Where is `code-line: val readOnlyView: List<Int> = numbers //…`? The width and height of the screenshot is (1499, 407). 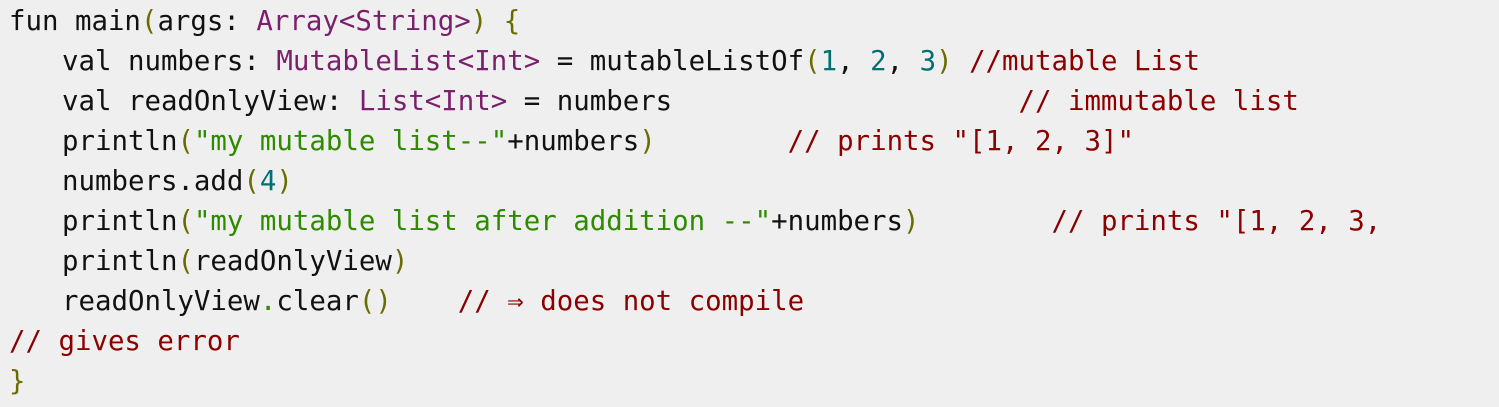
code-line: val readOnlyView: List<Int> = numbers //… is located at coordinates (749, 102).